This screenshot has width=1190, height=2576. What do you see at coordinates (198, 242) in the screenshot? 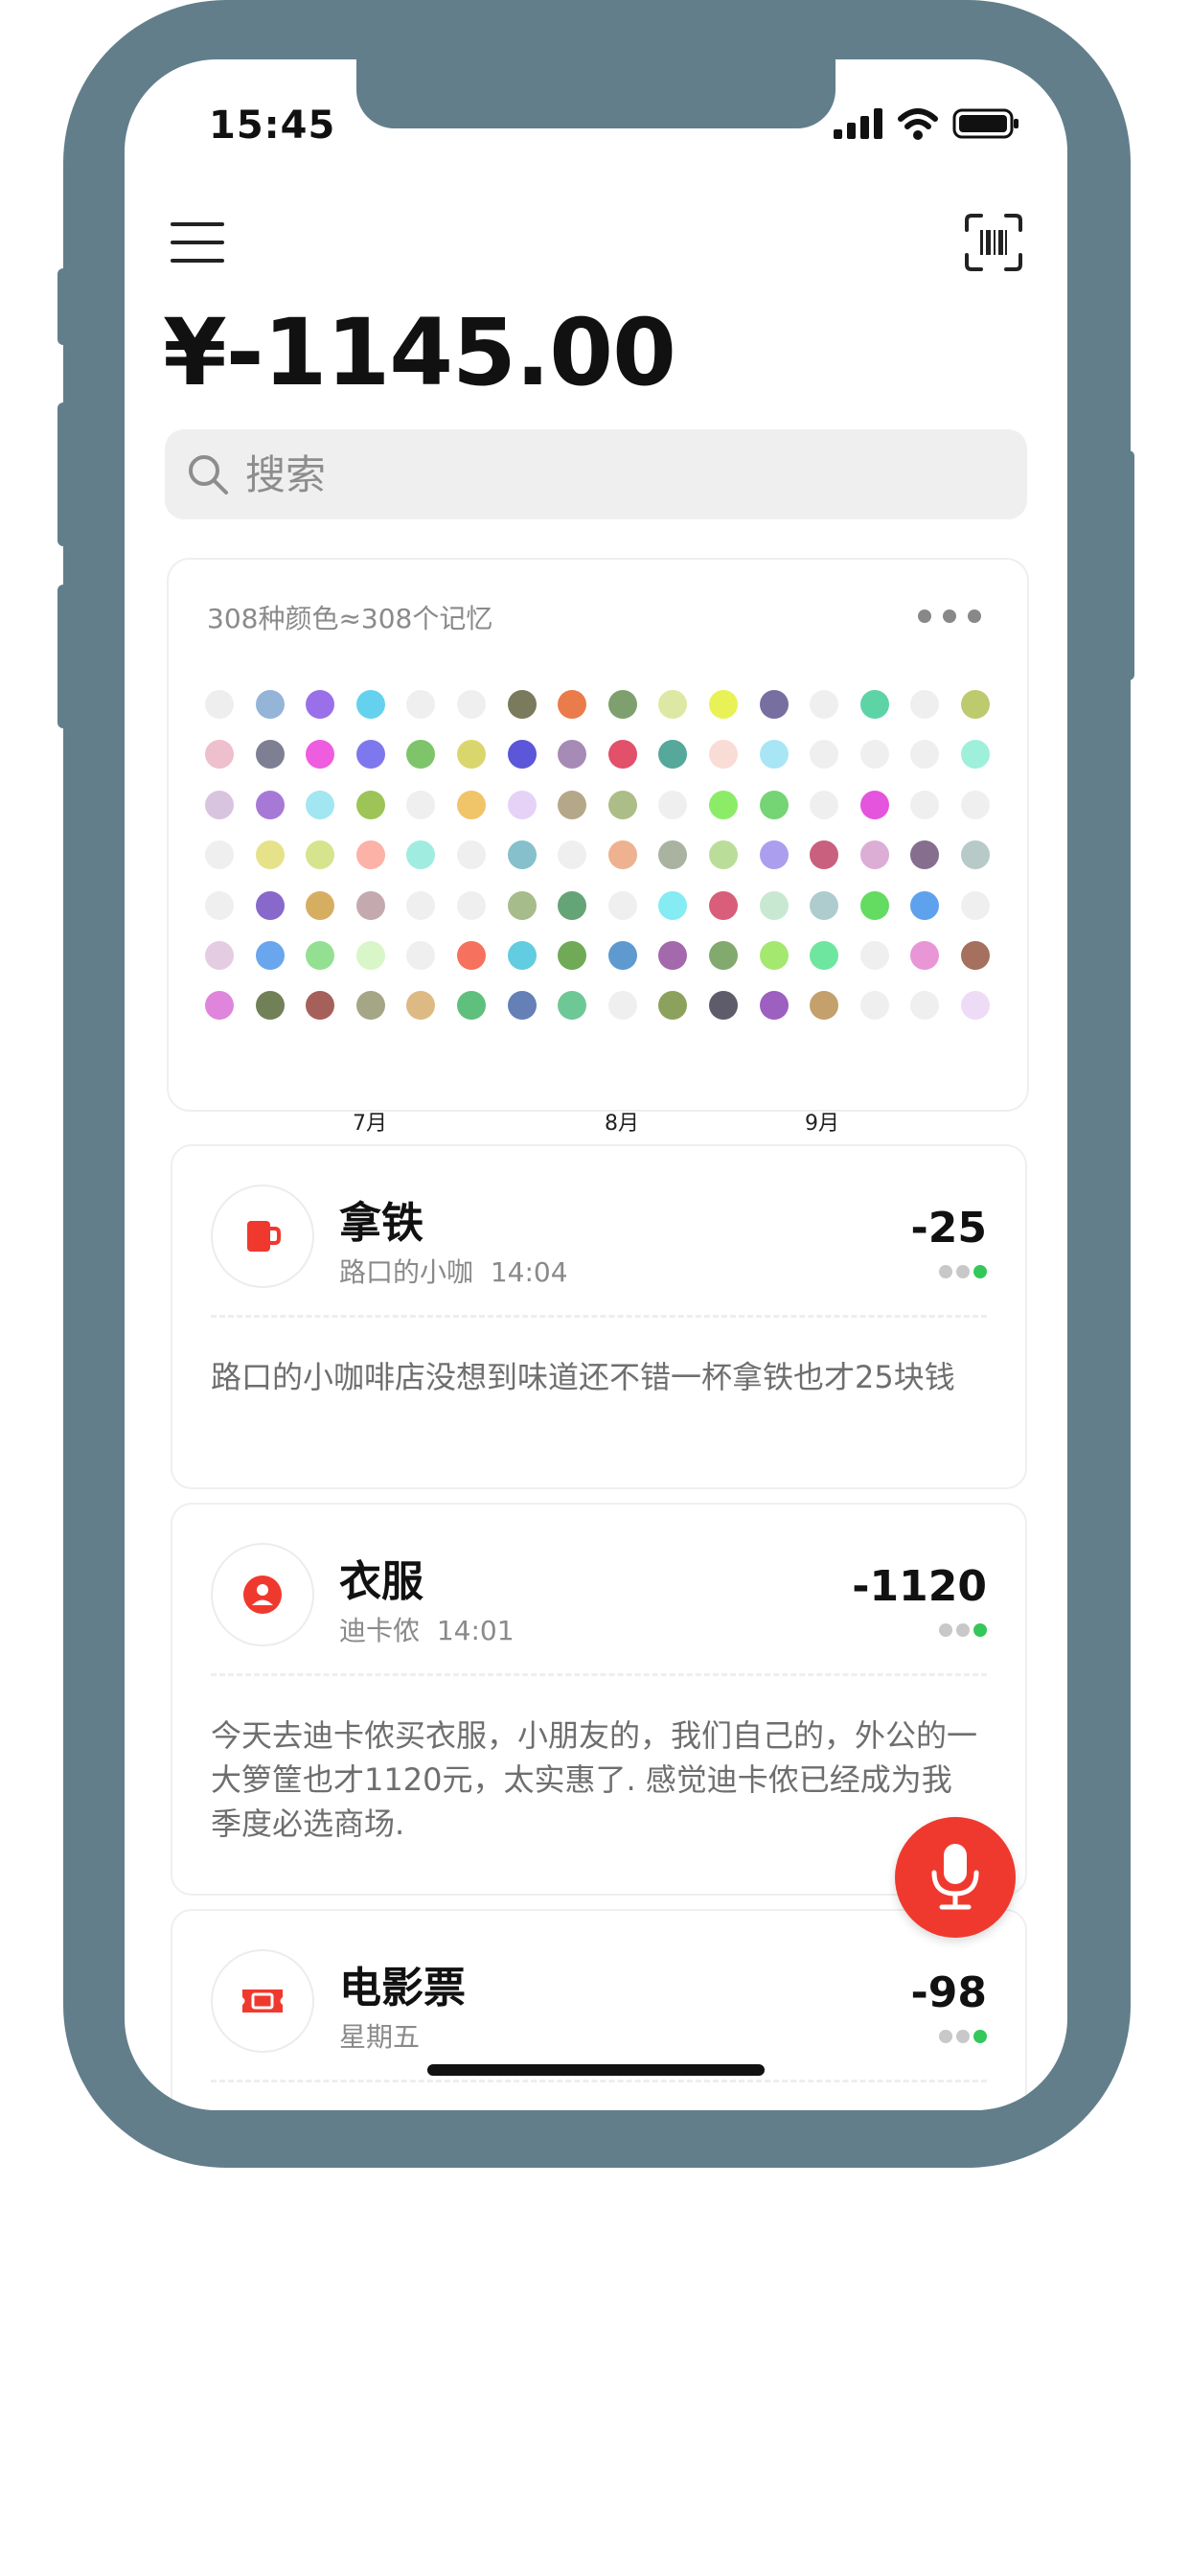
I see `menu-icon` at bounding box center [198, 242].